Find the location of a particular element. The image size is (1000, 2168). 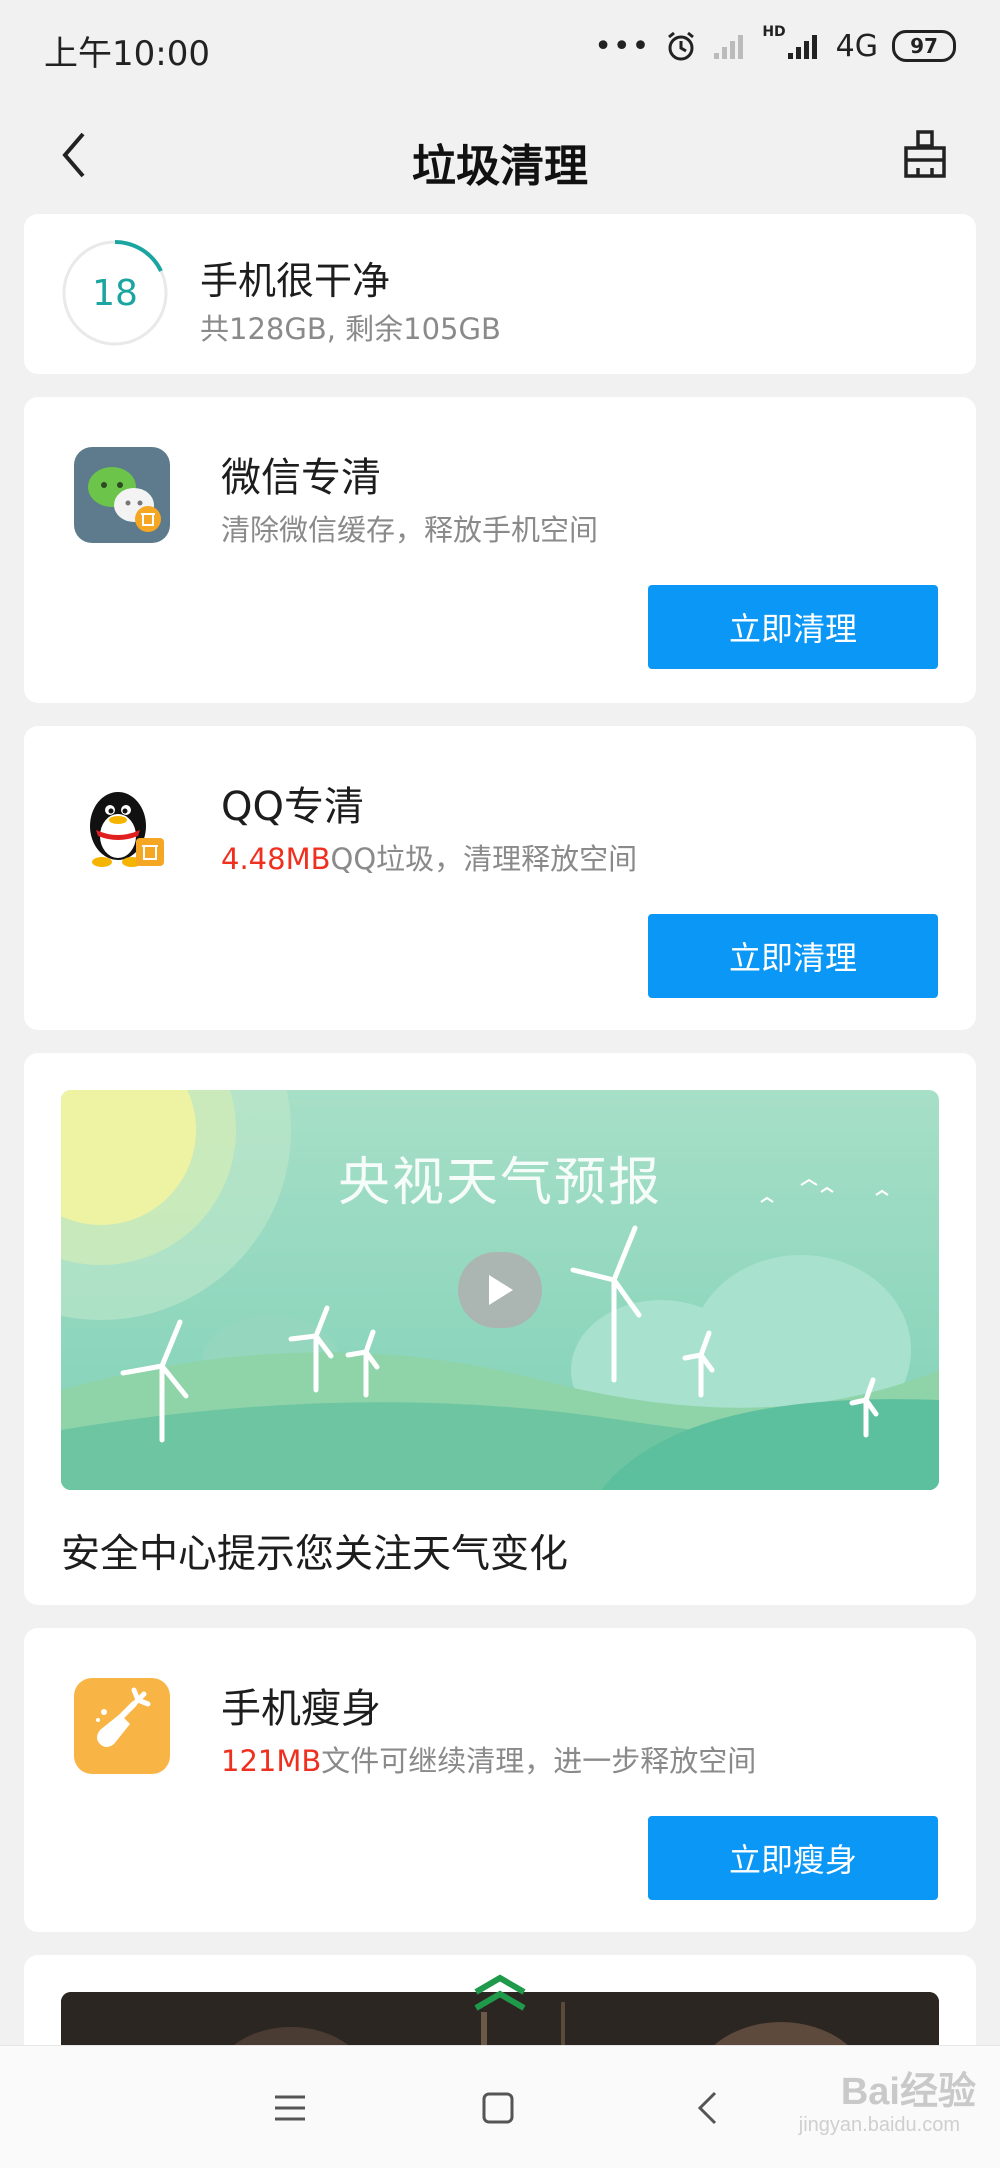

wechat-clean-button: 立即清理 is located at coordinates (793, 627).